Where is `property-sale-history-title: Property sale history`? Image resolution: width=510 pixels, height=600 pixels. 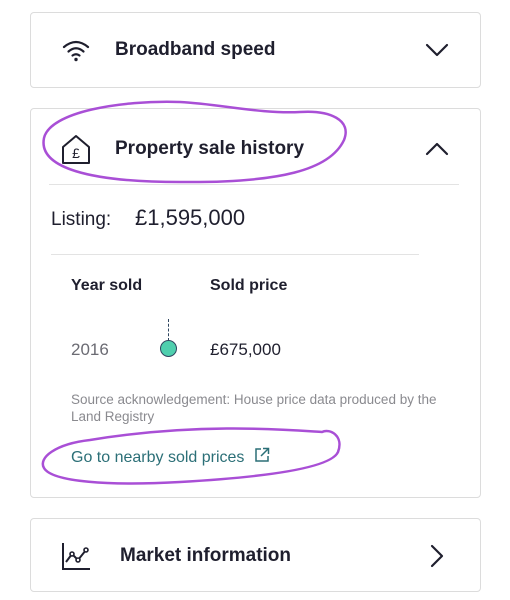 property-sale-history-title: Property sale history is located at coordinates (210, 148).